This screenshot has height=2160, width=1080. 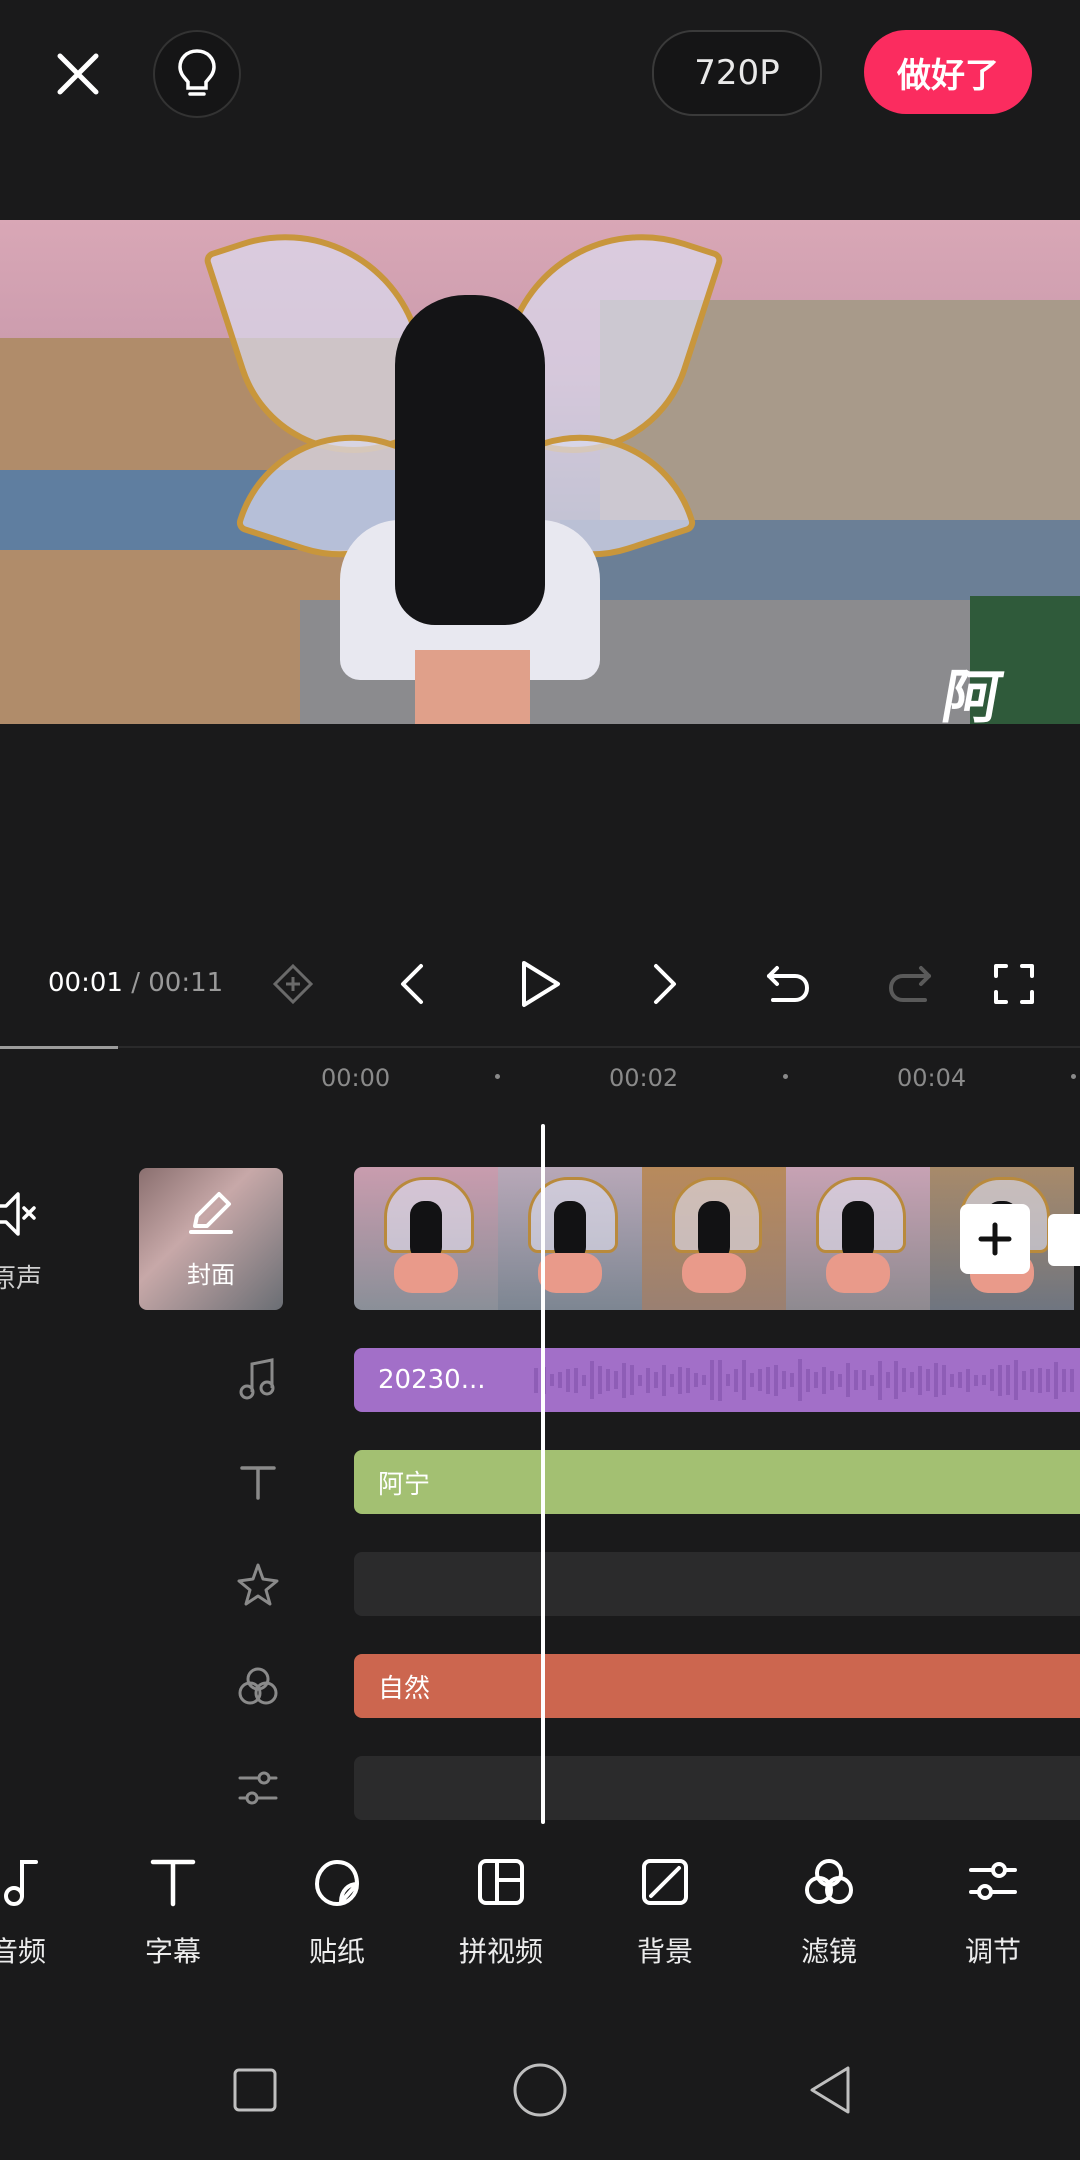 I want to click on text-clip: 阿宁, so click(x=717, y=1482).